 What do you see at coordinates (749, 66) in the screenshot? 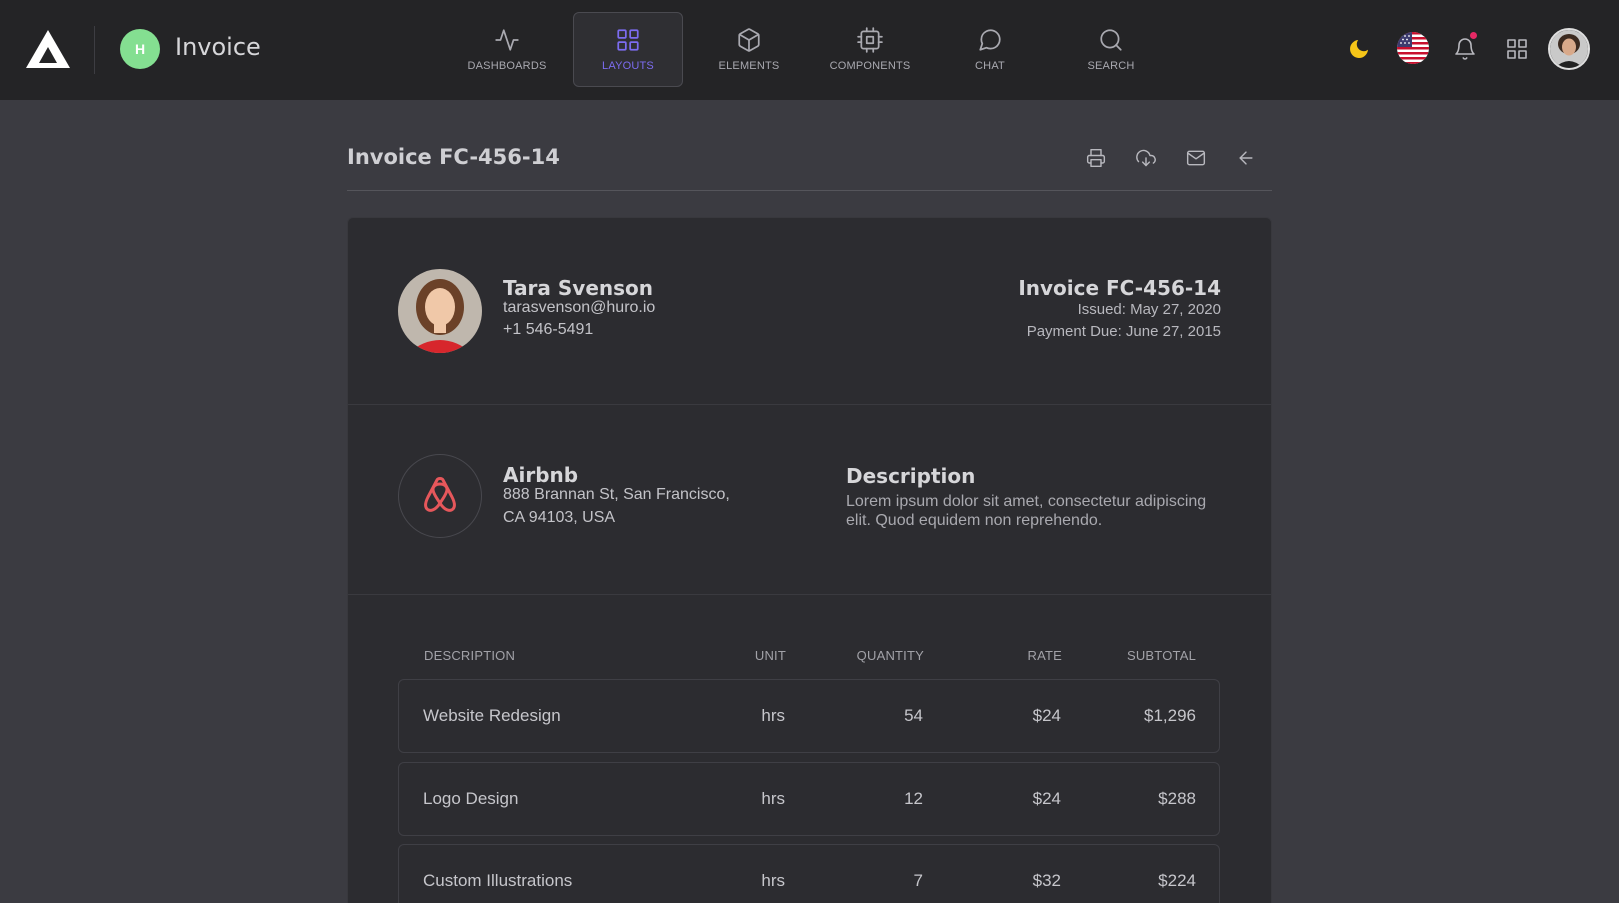
I see `nav-elements-label: ELEMENTS` at bounding box center [749, 66].